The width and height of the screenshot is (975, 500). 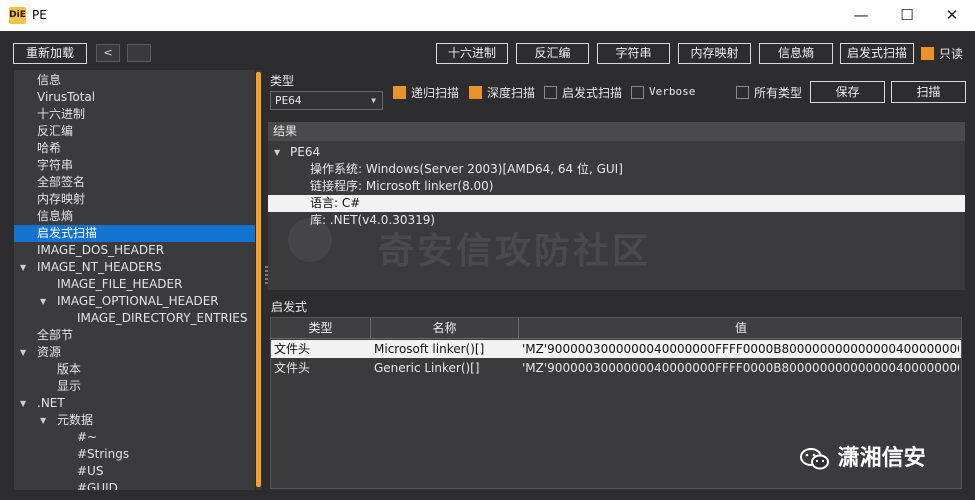 What do you see at coordinates (134, 148) in the screenshot?
I see `tree-item: 哈希` at bounding box center [134, 148].